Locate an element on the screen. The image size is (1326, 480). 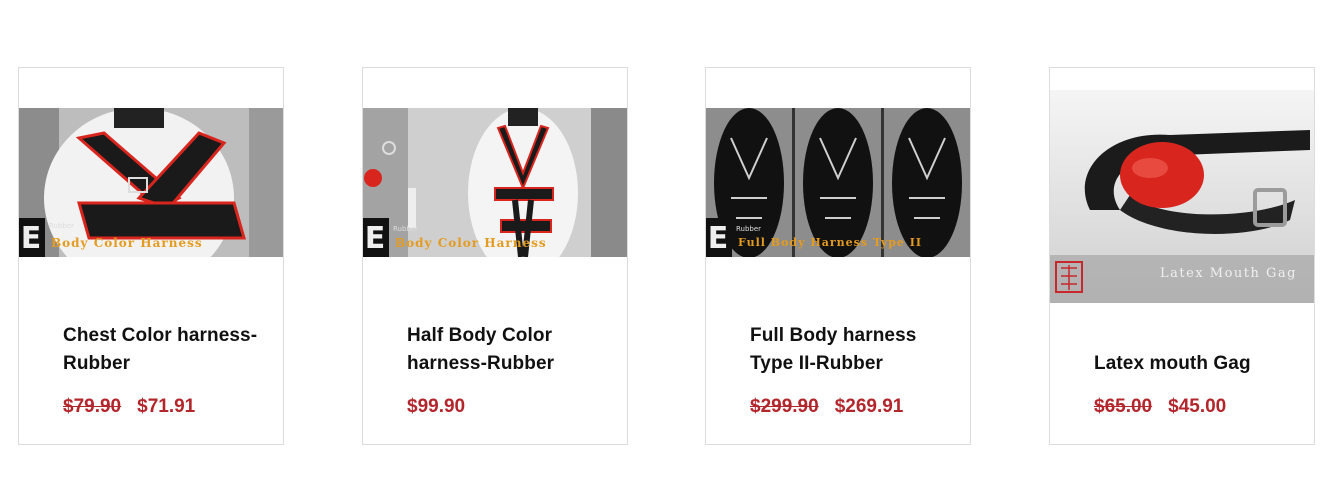
sale-price: $71.91 is located at coordinates (166, 406).